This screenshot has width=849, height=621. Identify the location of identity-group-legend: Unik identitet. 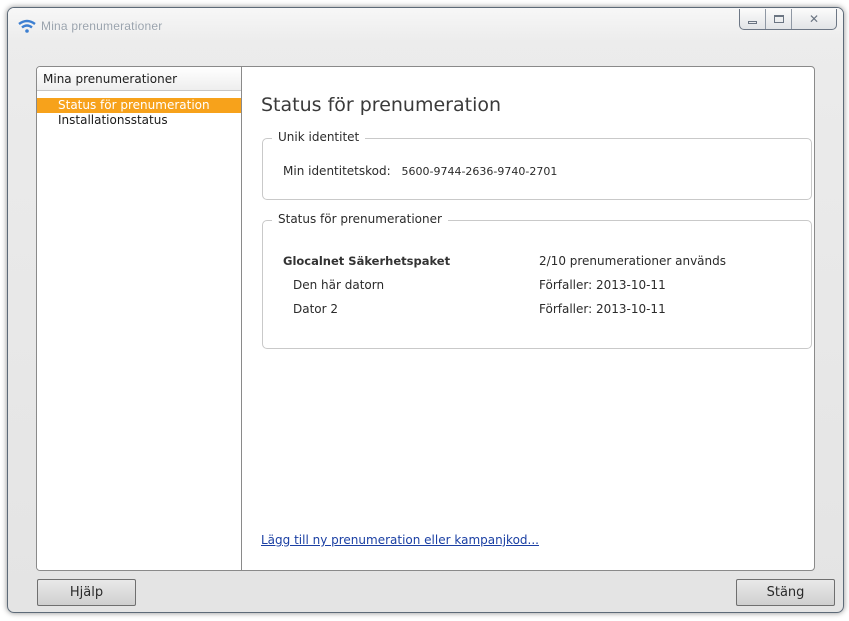
(319, 137).